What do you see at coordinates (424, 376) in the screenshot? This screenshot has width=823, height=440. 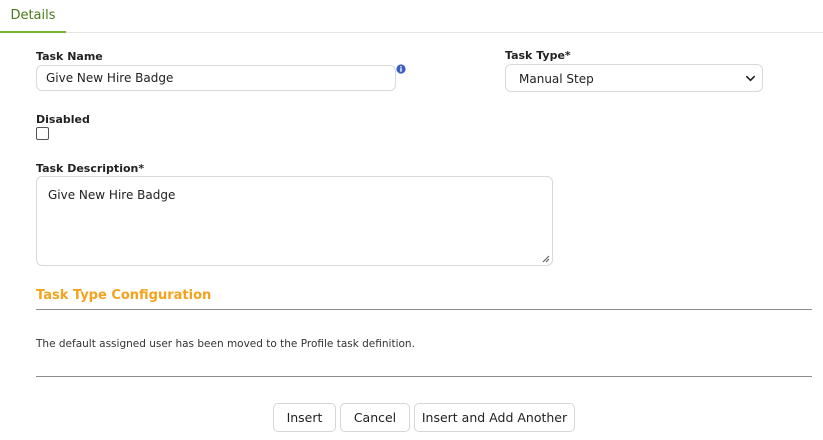 I see `section-divider-bottom` at bounding box center [424, 376].